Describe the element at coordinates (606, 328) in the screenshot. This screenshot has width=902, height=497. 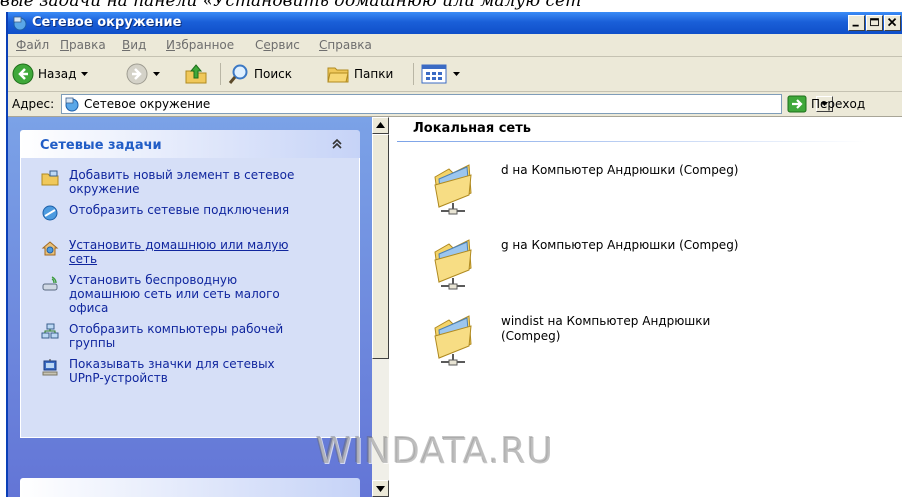
I see `item-label: windist на Компьютер Андрюшки (Compeg)` at that location.